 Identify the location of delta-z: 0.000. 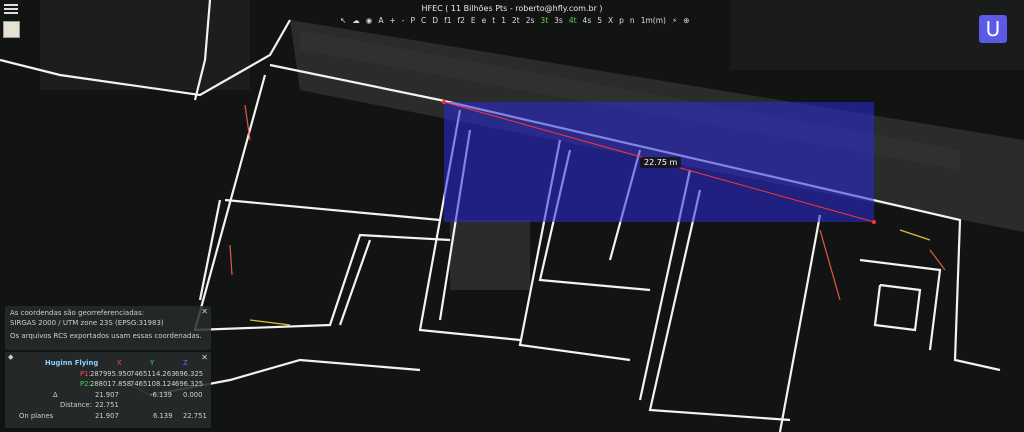
(193, 395).